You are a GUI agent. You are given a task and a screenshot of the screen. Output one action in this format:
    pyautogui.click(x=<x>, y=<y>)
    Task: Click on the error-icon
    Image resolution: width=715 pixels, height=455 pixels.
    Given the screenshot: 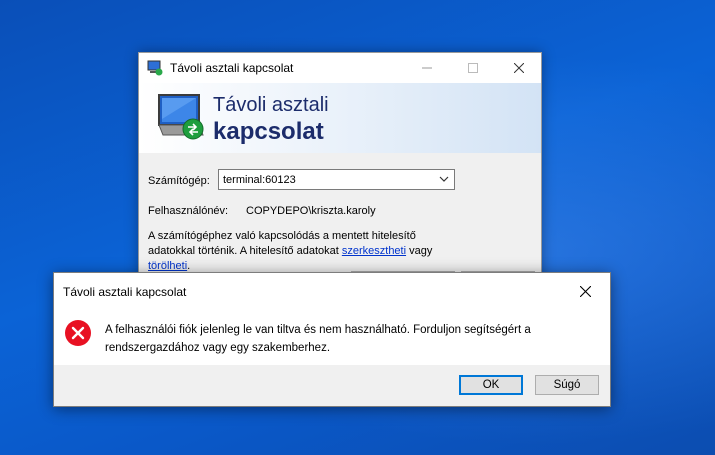 What is the action you would take?
    pyautogui.click(x=78, y=333)
    